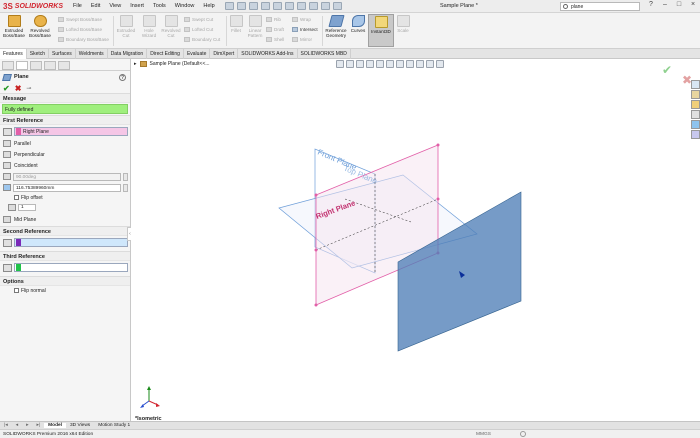 Image resolution: width=700 pixels, height=438 pixels. Describe the element at coordinates (325, 6) in the screenshot. I see `file-properties-icon` at that location.